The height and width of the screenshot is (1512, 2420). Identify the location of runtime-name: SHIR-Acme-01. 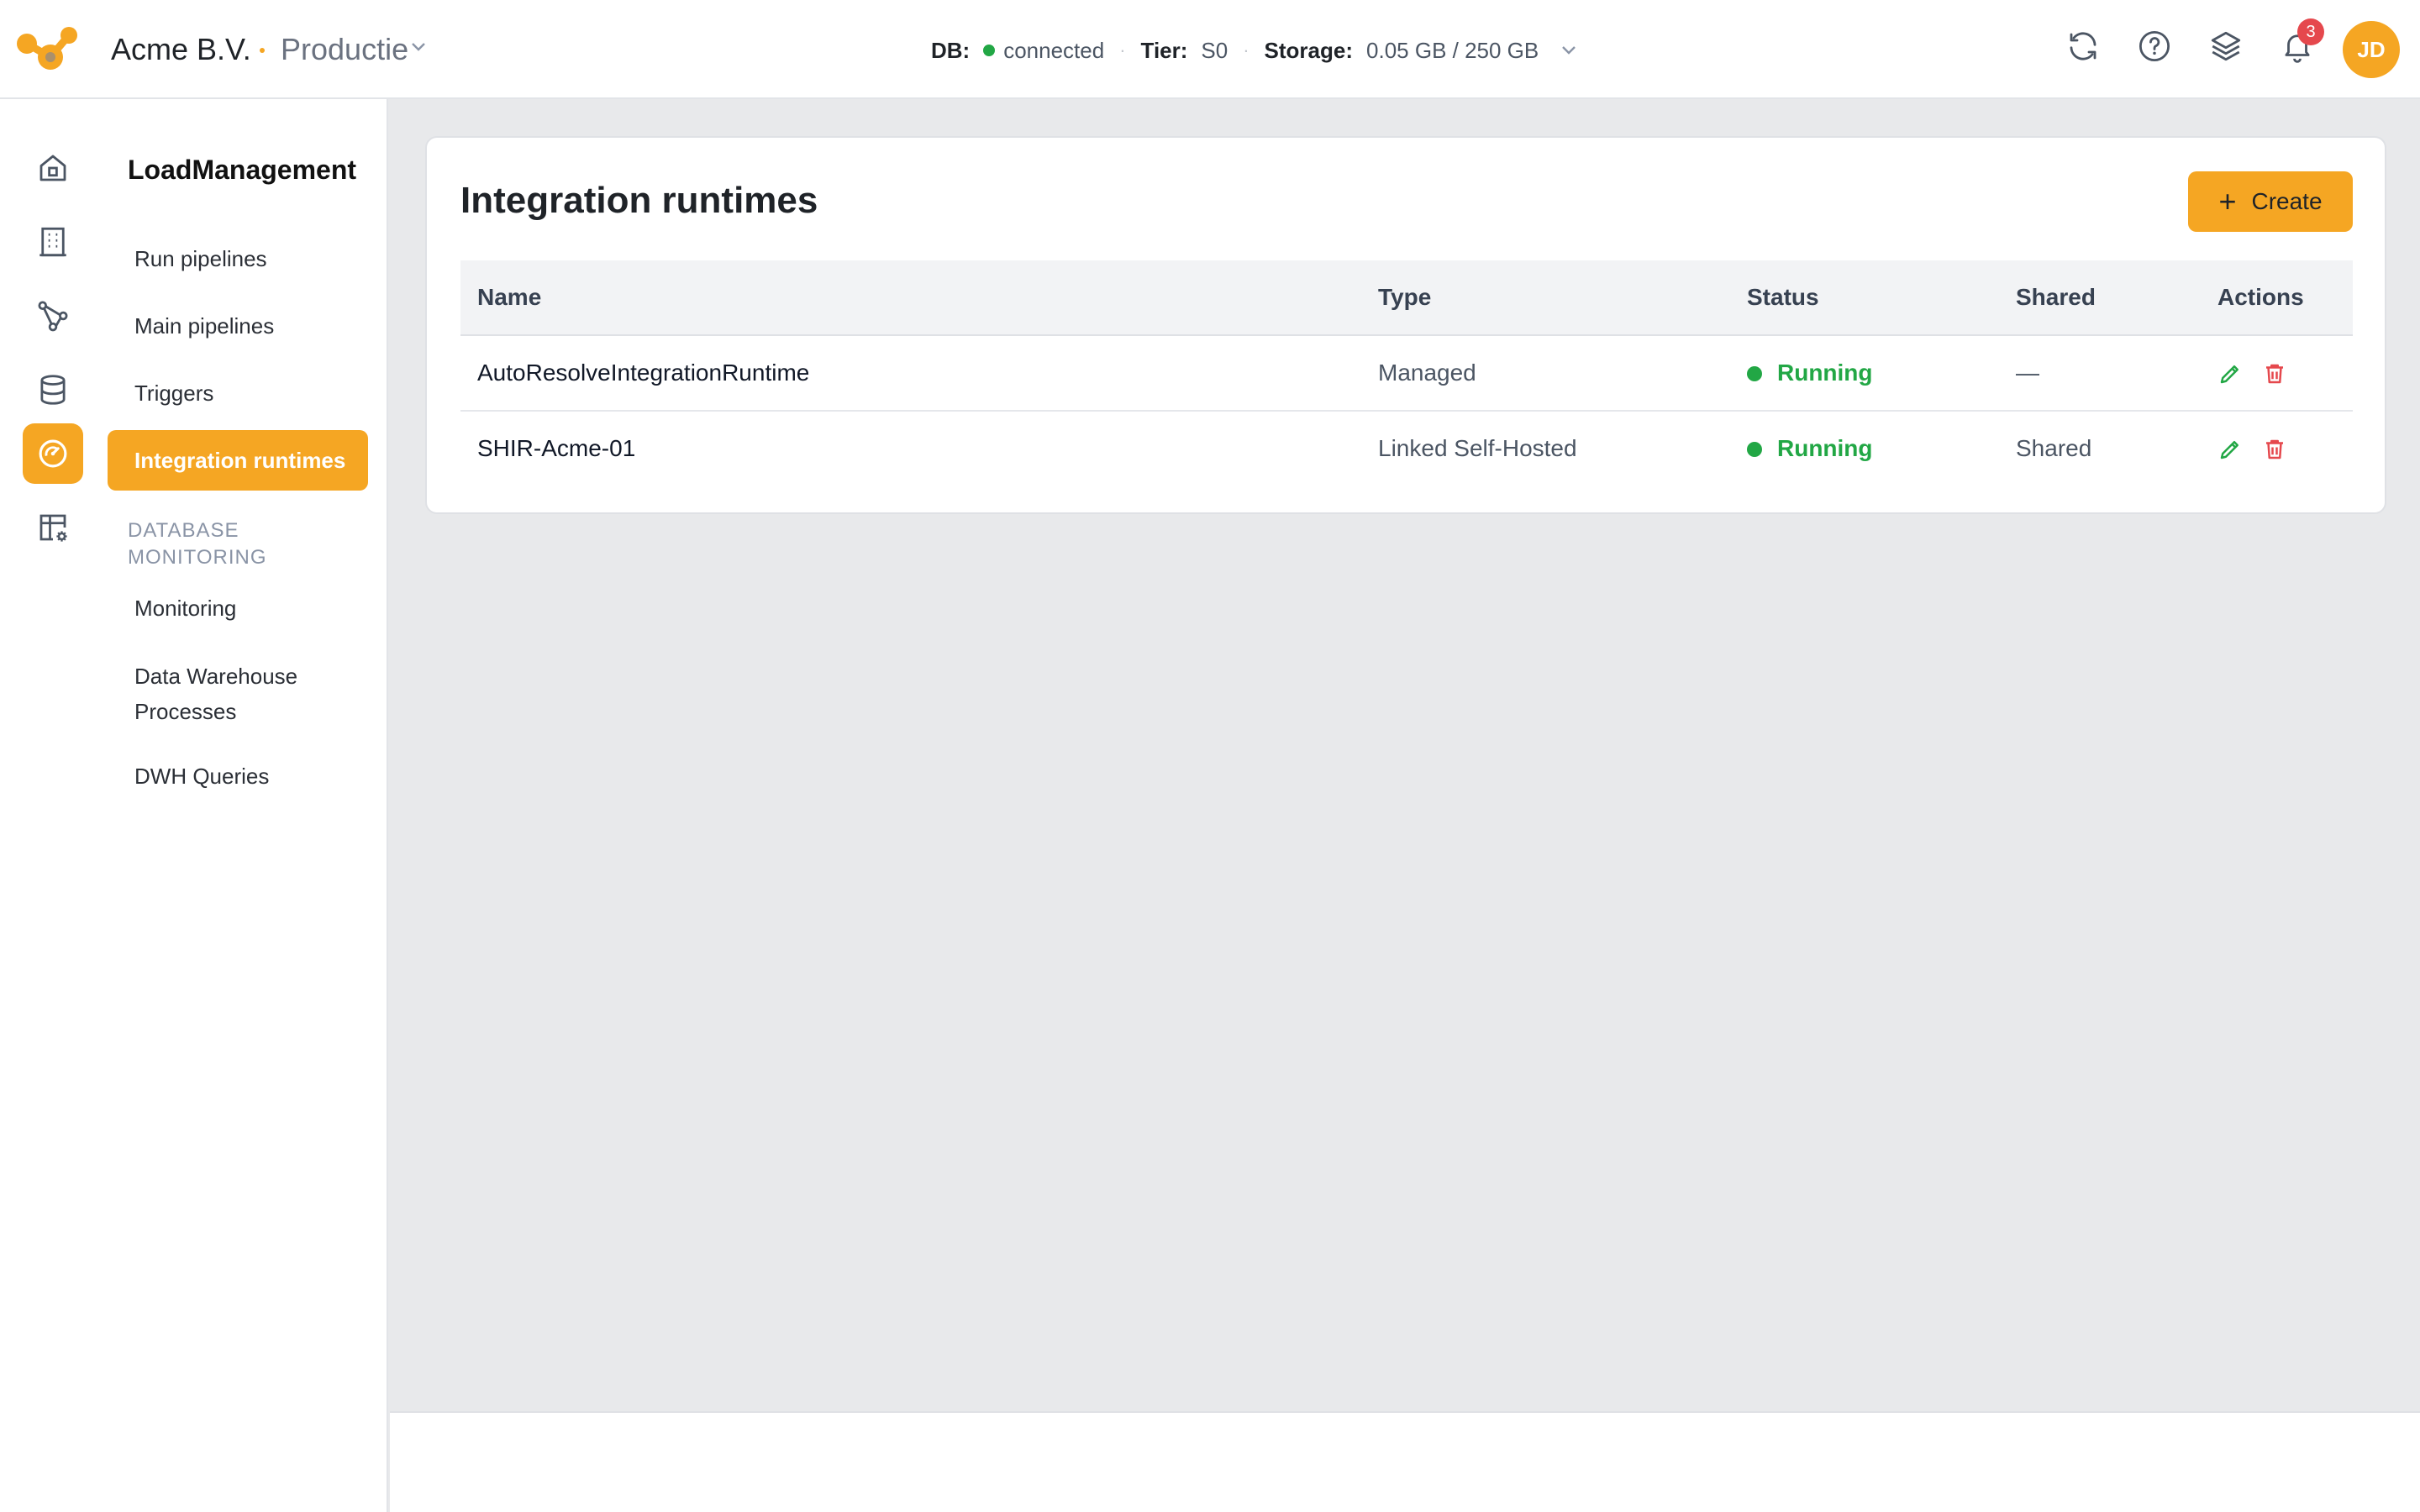
(556, 448).